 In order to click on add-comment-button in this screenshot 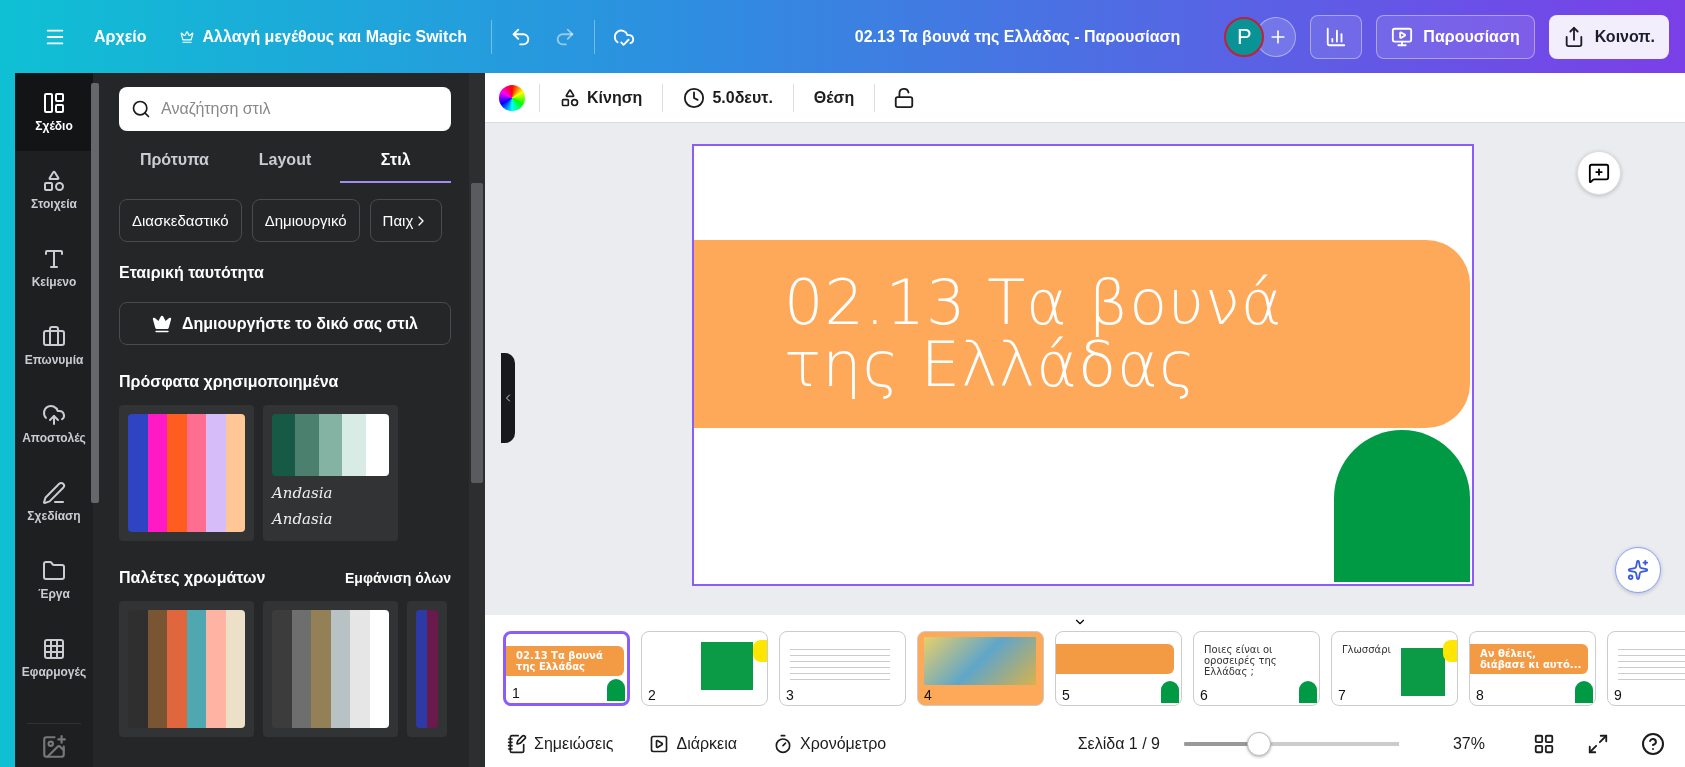, I will do `click(1599, 173)`.